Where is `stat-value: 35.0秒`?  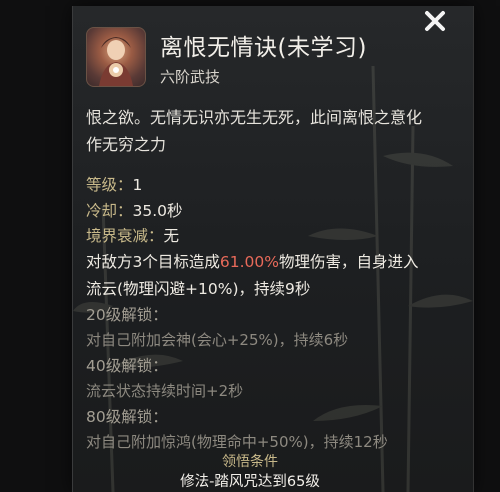 stat-value: 35.0秒 is located at coordinates (157, 211).